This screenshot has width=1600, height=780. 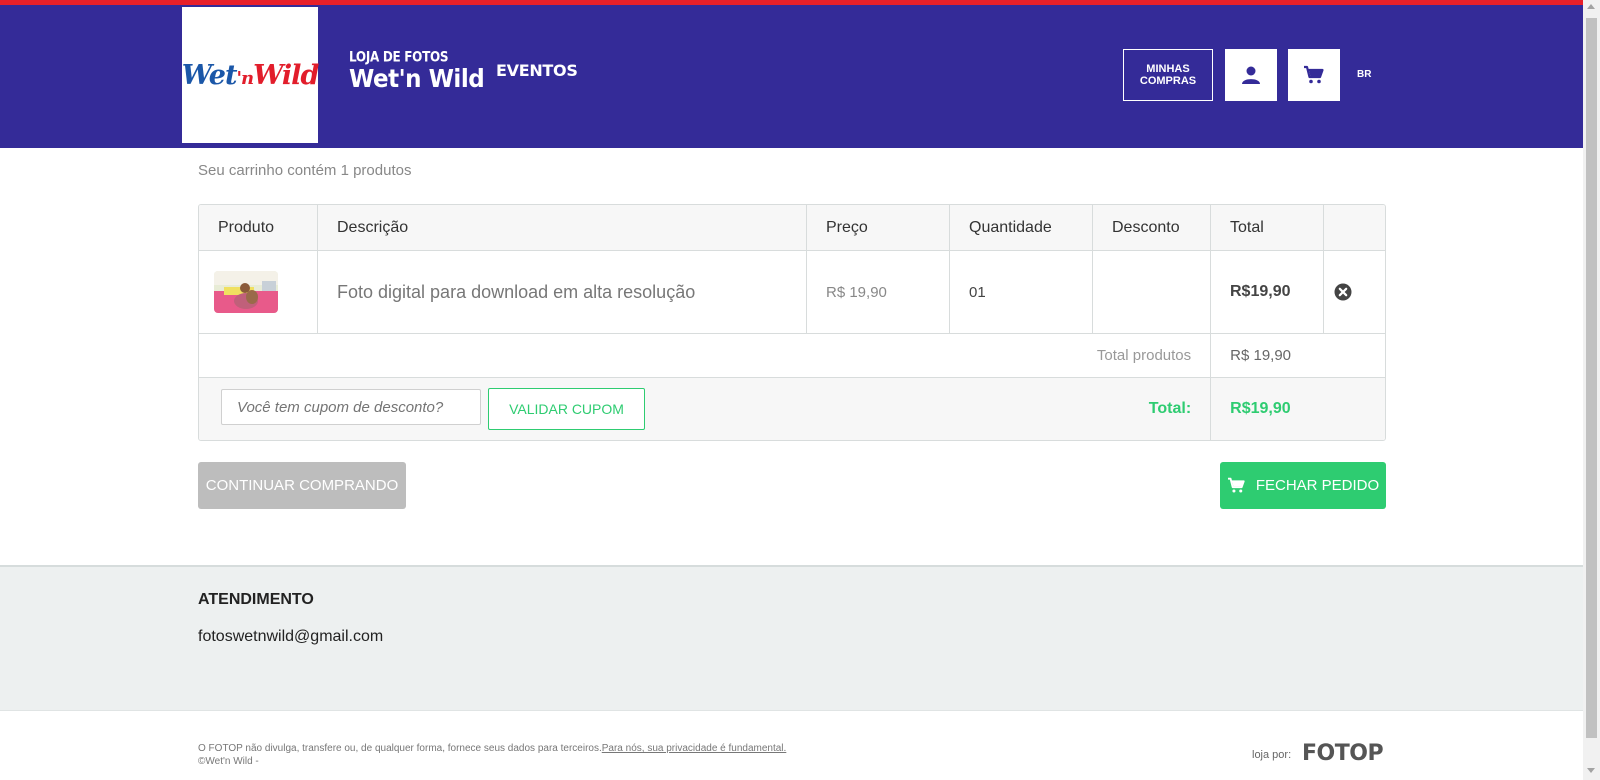 I want to click on product-discount-cell, so click(x=1152, y=292).